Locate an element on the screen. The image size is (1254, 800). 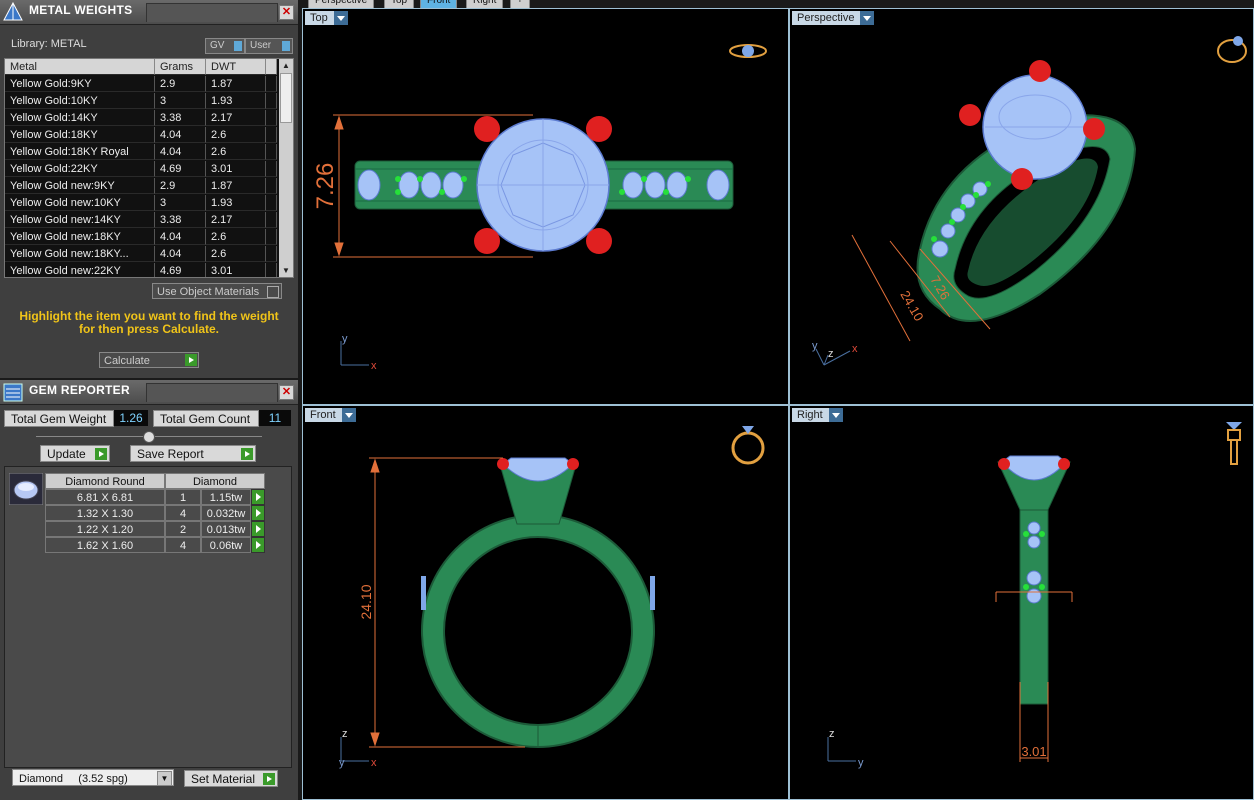
metal-table-scrollbar: ▲ ▼ is located at coordinates (286, 168).